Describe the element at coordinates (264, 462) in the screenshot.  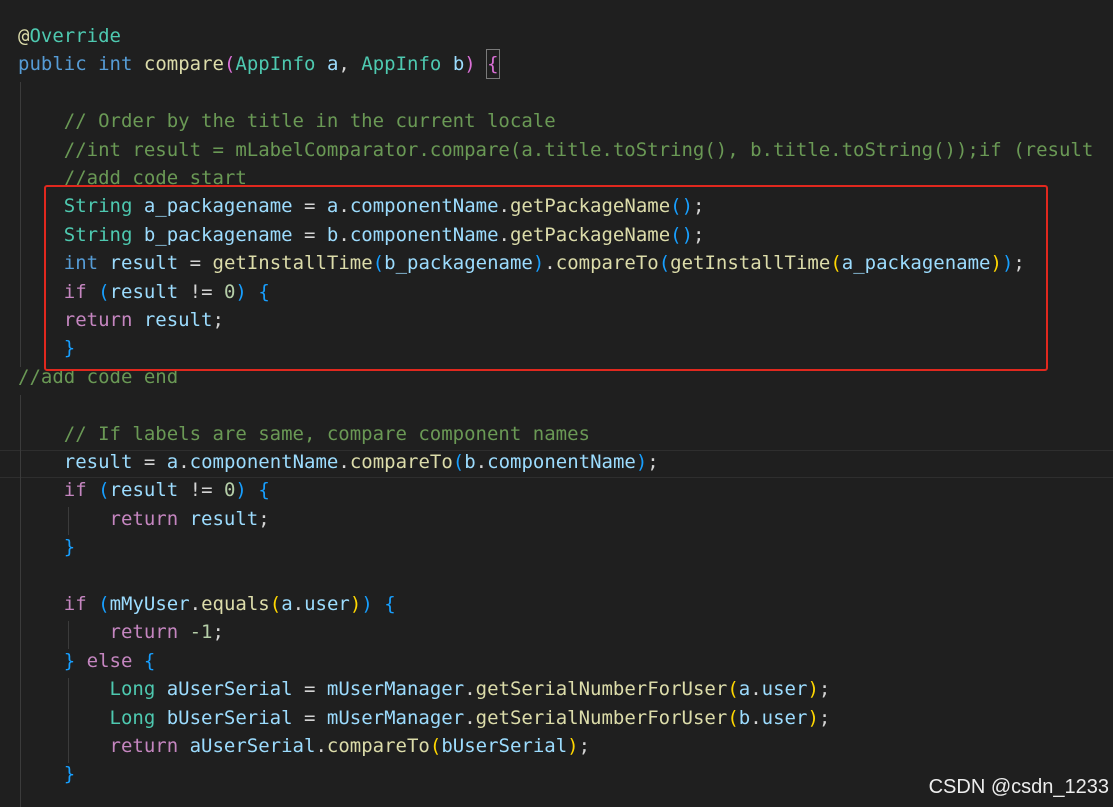
I see `code-token: componentName` at that location.